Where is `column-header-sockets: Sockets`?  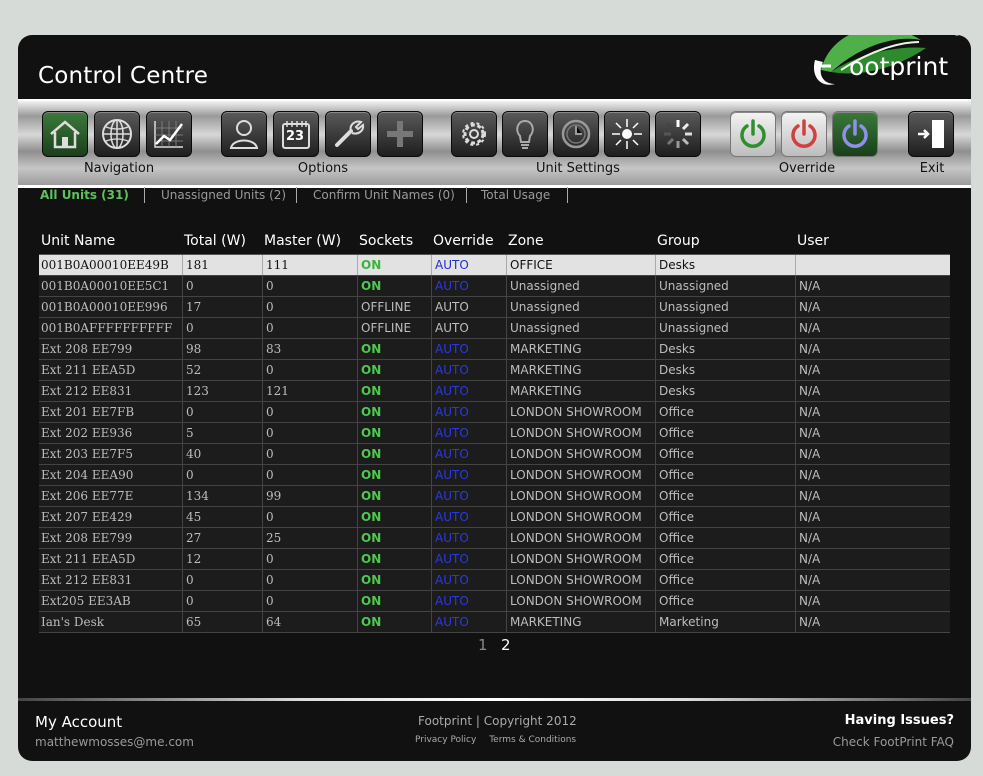
column-header-sockets: Sockets is located at coordinates (386, 241).